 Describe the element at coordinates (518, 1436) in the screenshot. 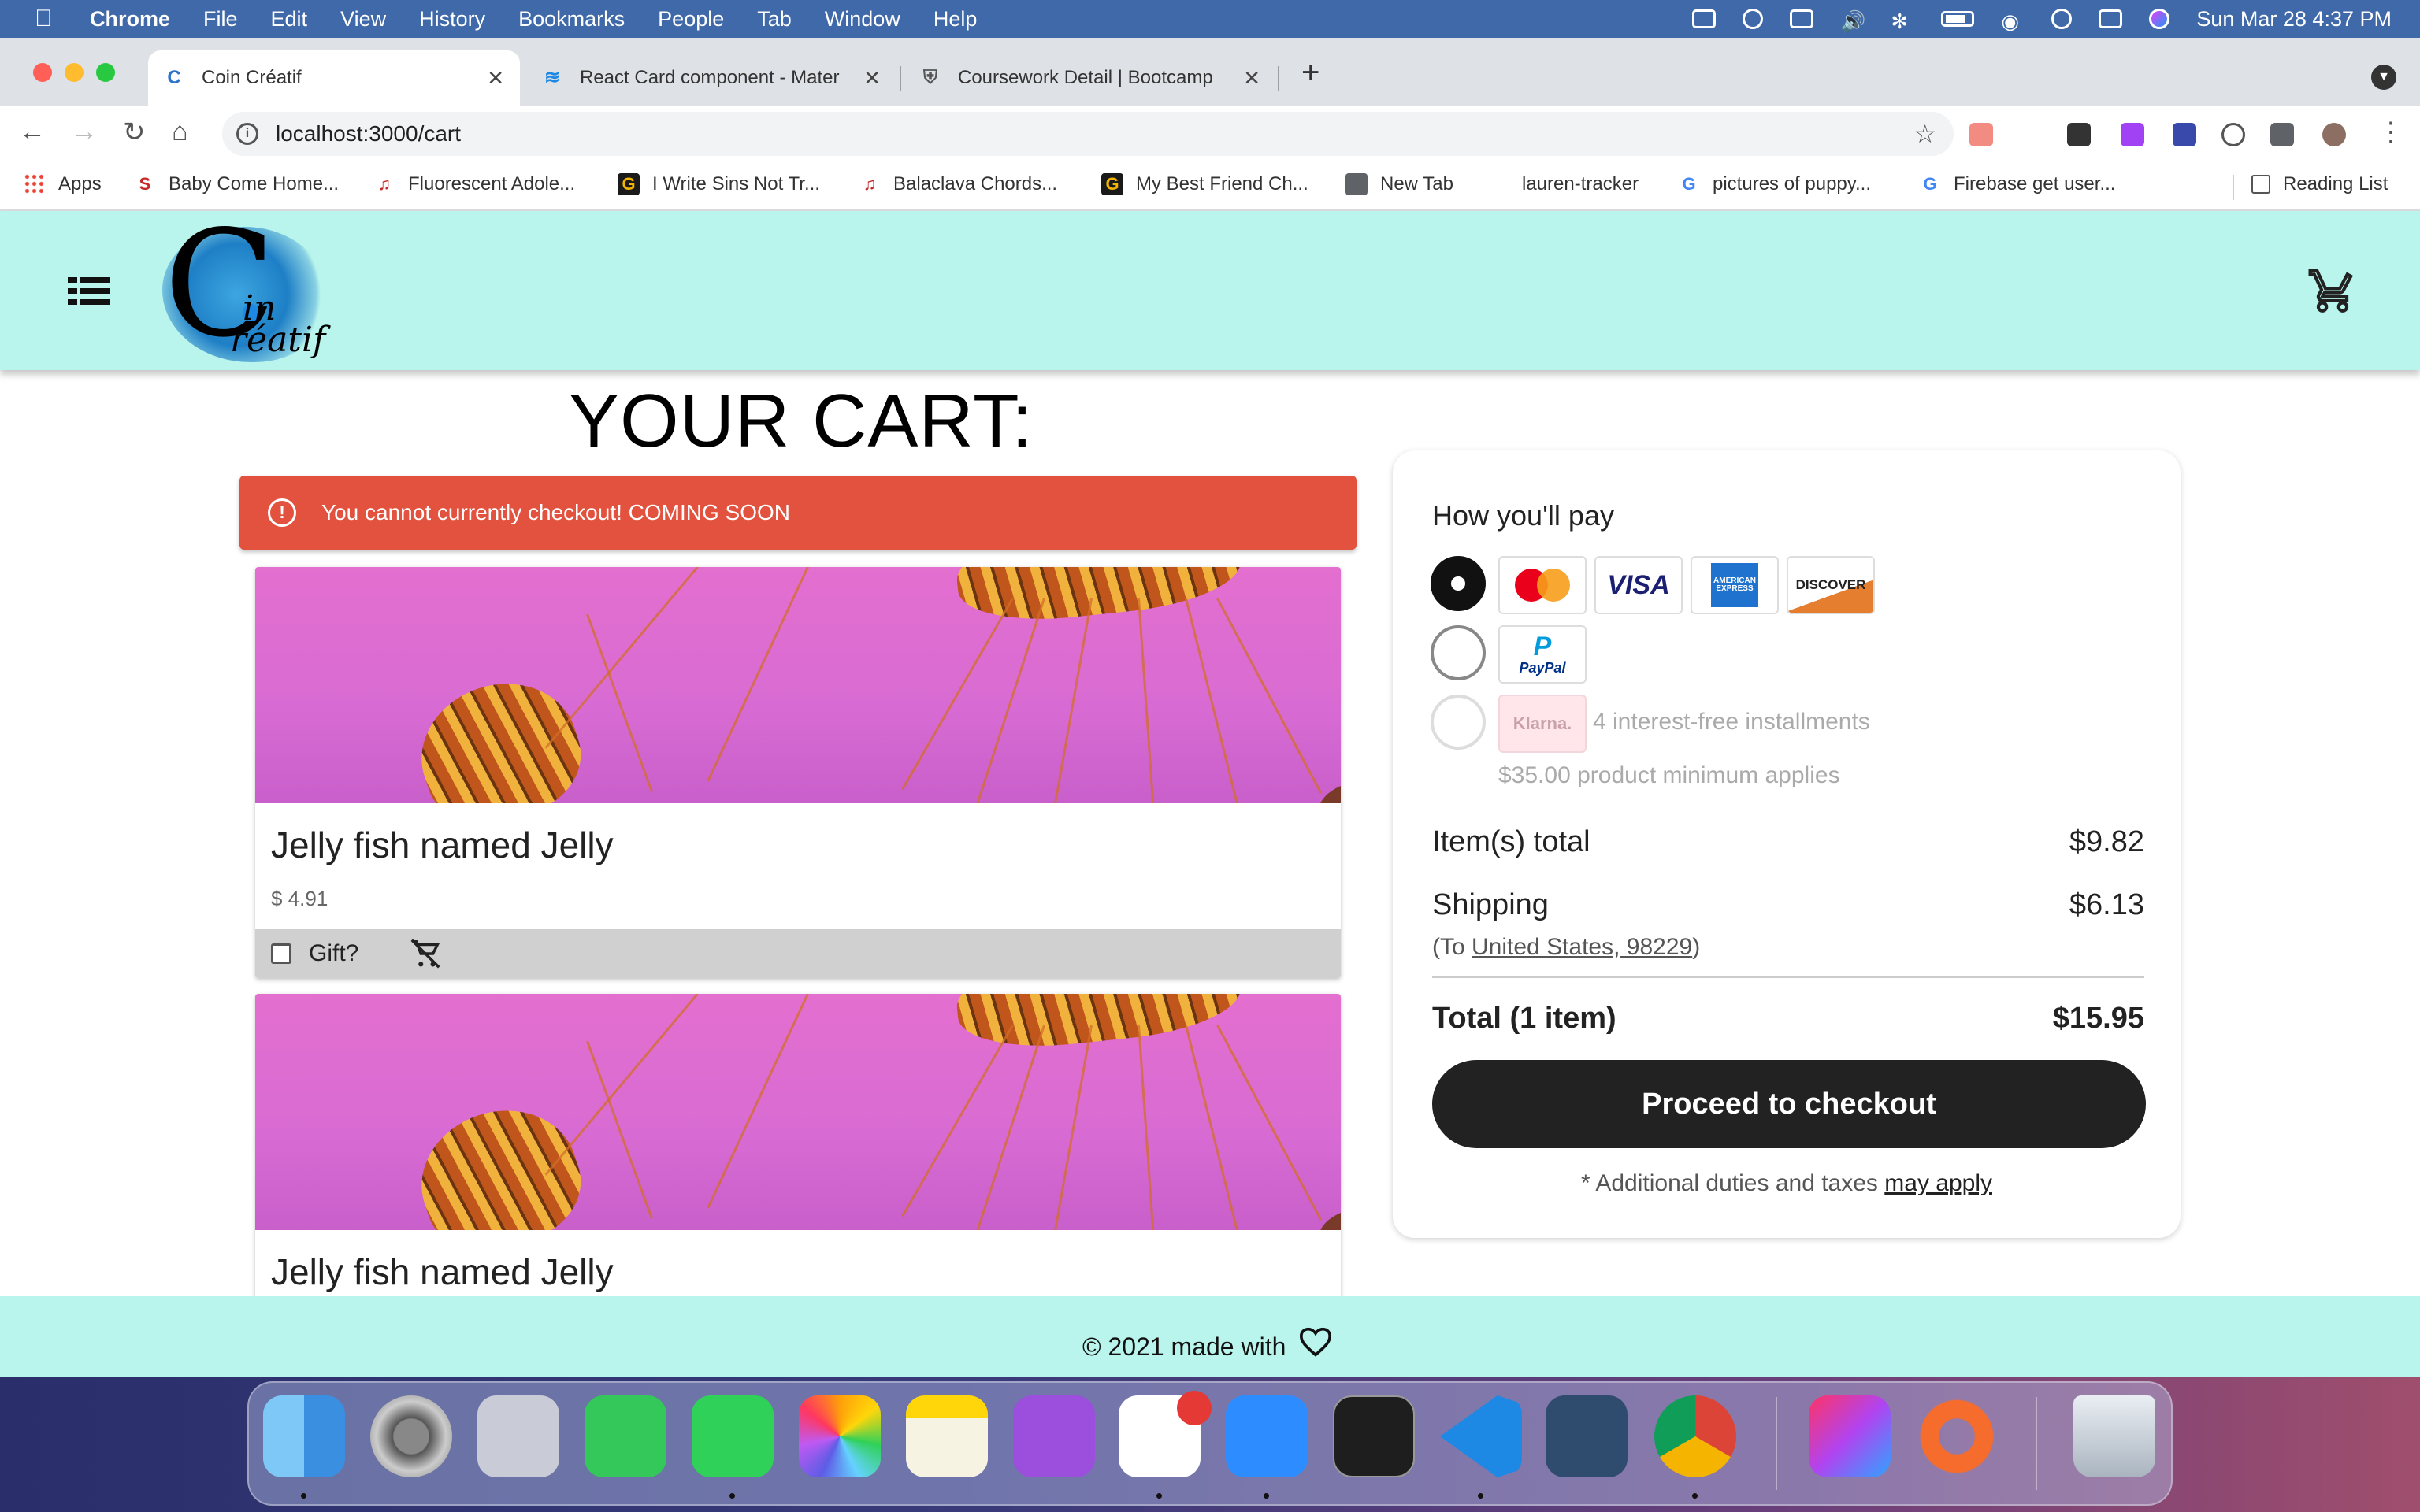

I see `launchpad-icon` at that location.